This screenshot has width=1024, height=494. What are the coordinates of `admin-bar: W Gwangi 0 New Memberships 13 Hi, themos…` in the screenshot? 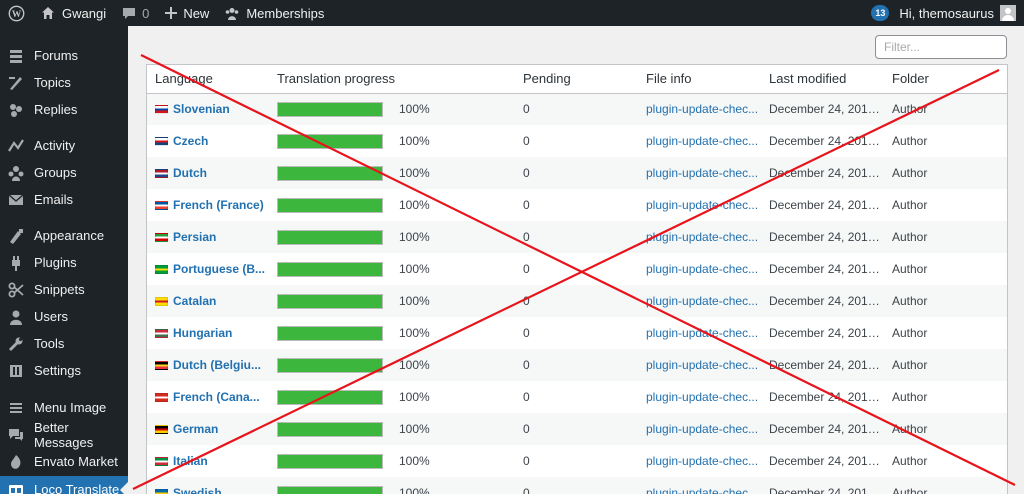 It's located at (512, 13).